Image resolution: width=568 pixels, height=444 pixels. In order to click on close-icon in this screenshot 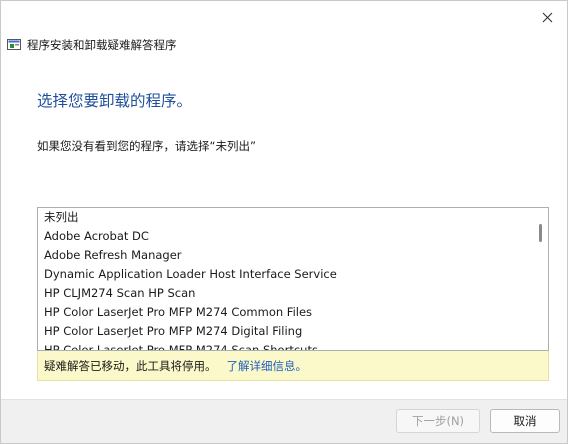, I will do `click(547, 17)`.